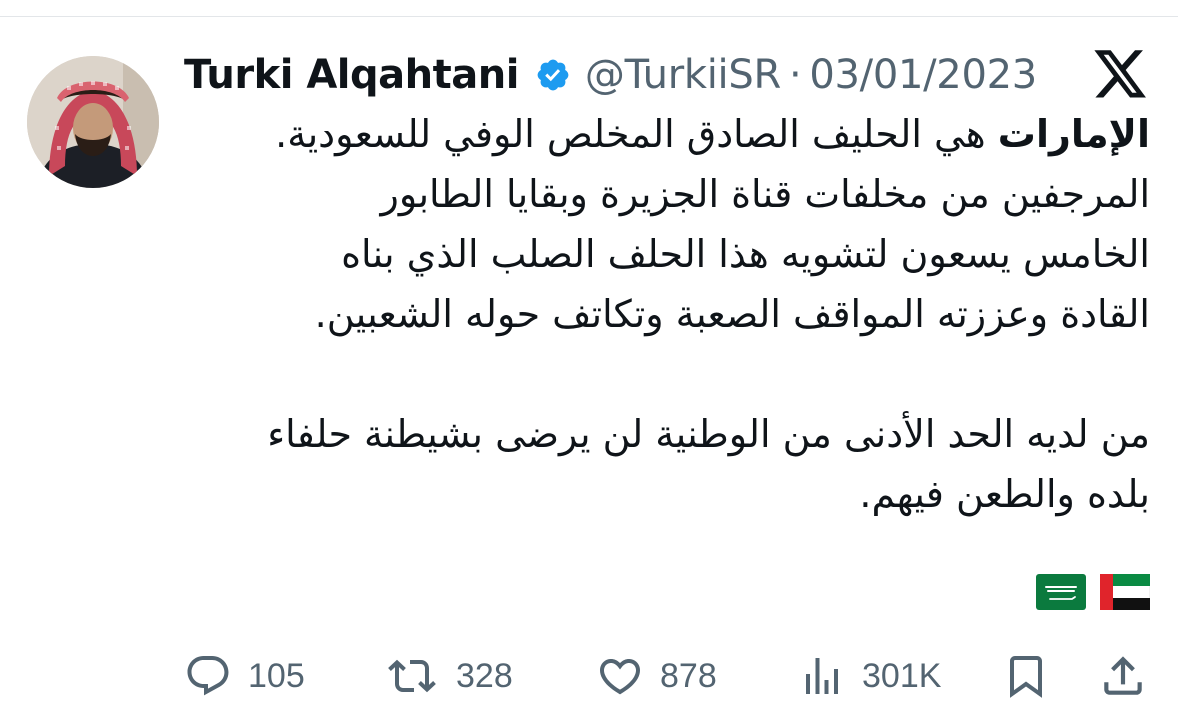 This screenshot has height=723, width=1178. Describe the element at coordinates (688, 675) in the screenshot. I see `like-count: 878` at that location.